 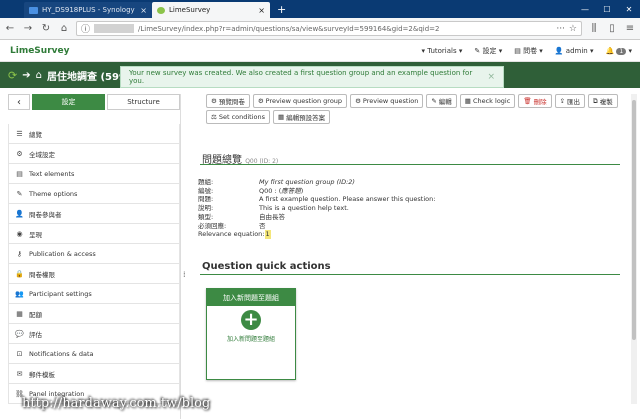 I want to click on key-icon: ⚷, so click(x=19, y=253).